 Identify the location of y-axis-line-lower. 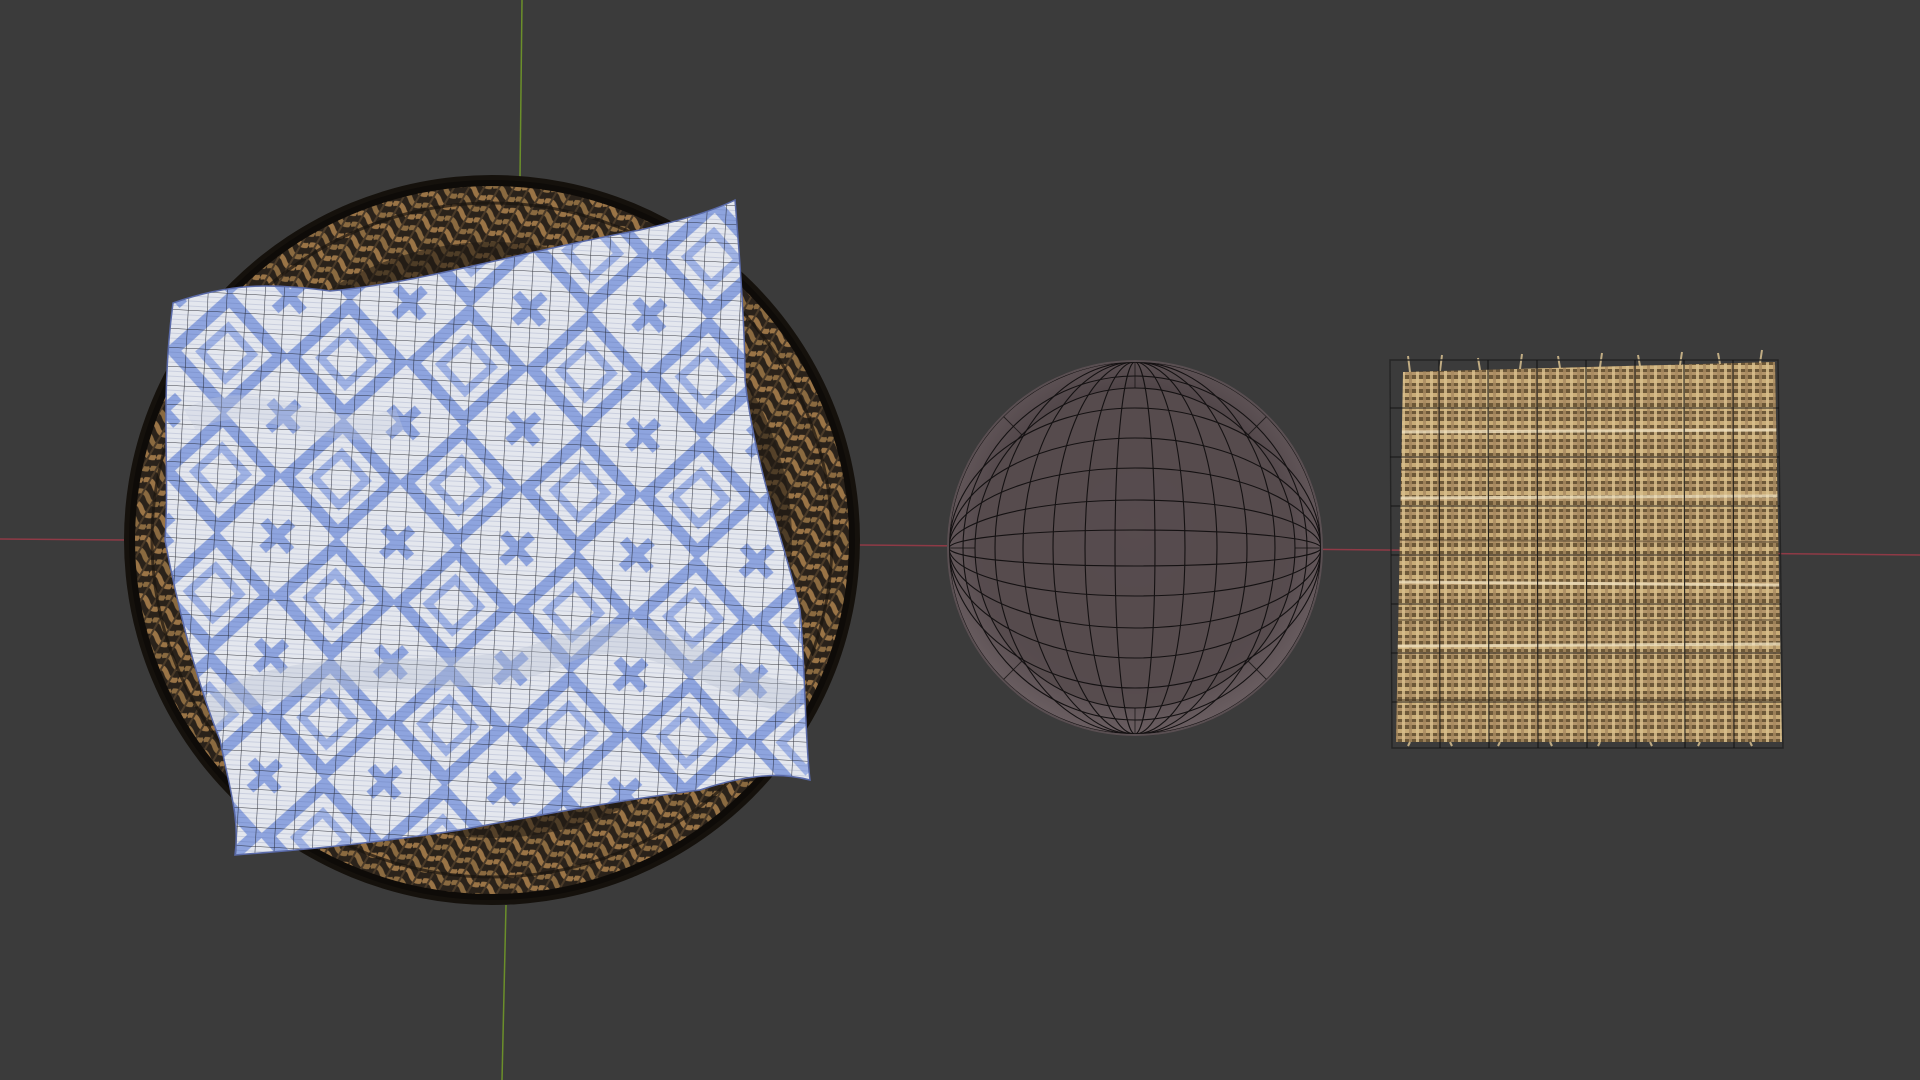
(504, 992).